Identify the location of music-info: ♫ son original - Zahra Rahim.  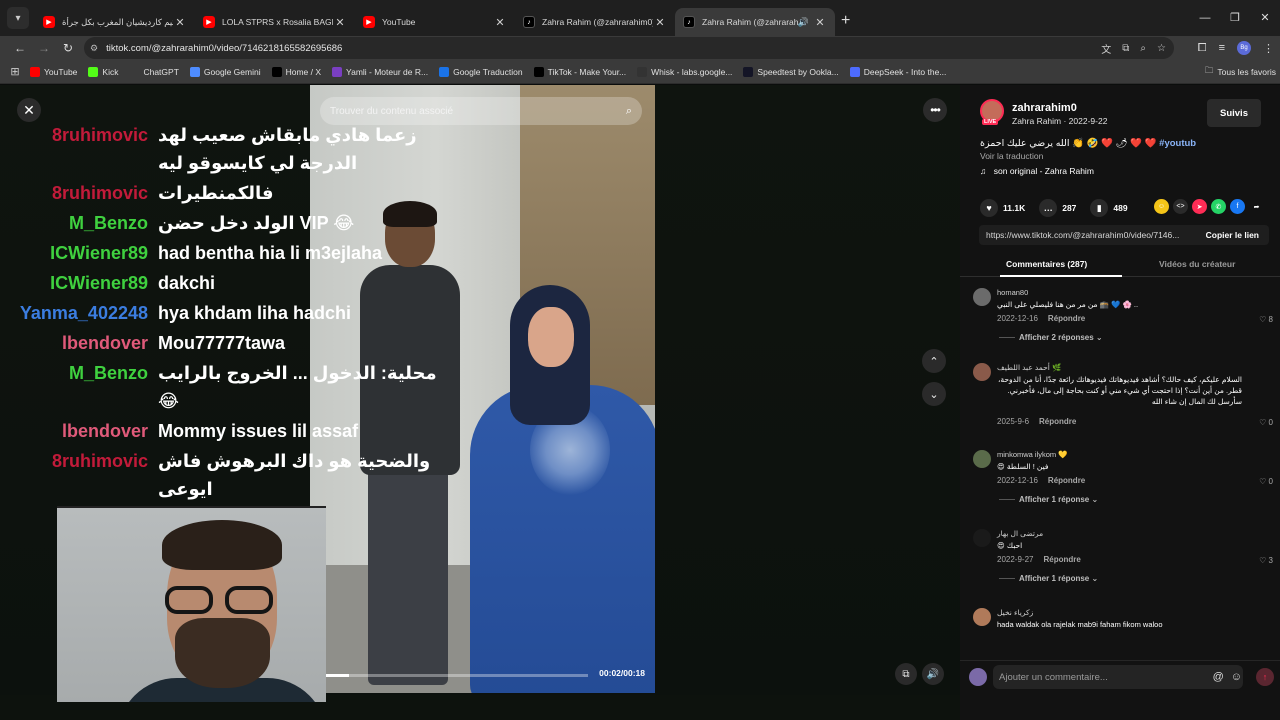
(1037, 171).